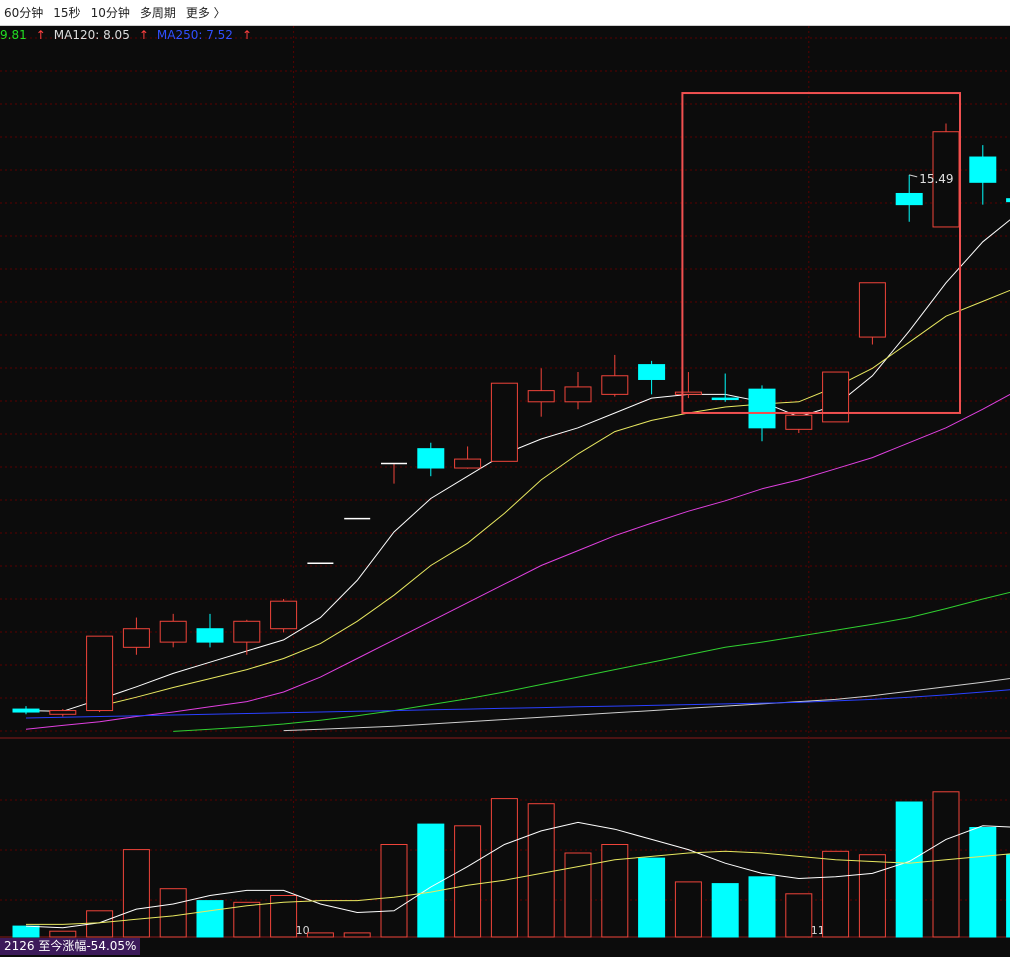  Describe the element at coordinates (517, 704) in the screenshot. I see `ma-line-ma250` at that location.